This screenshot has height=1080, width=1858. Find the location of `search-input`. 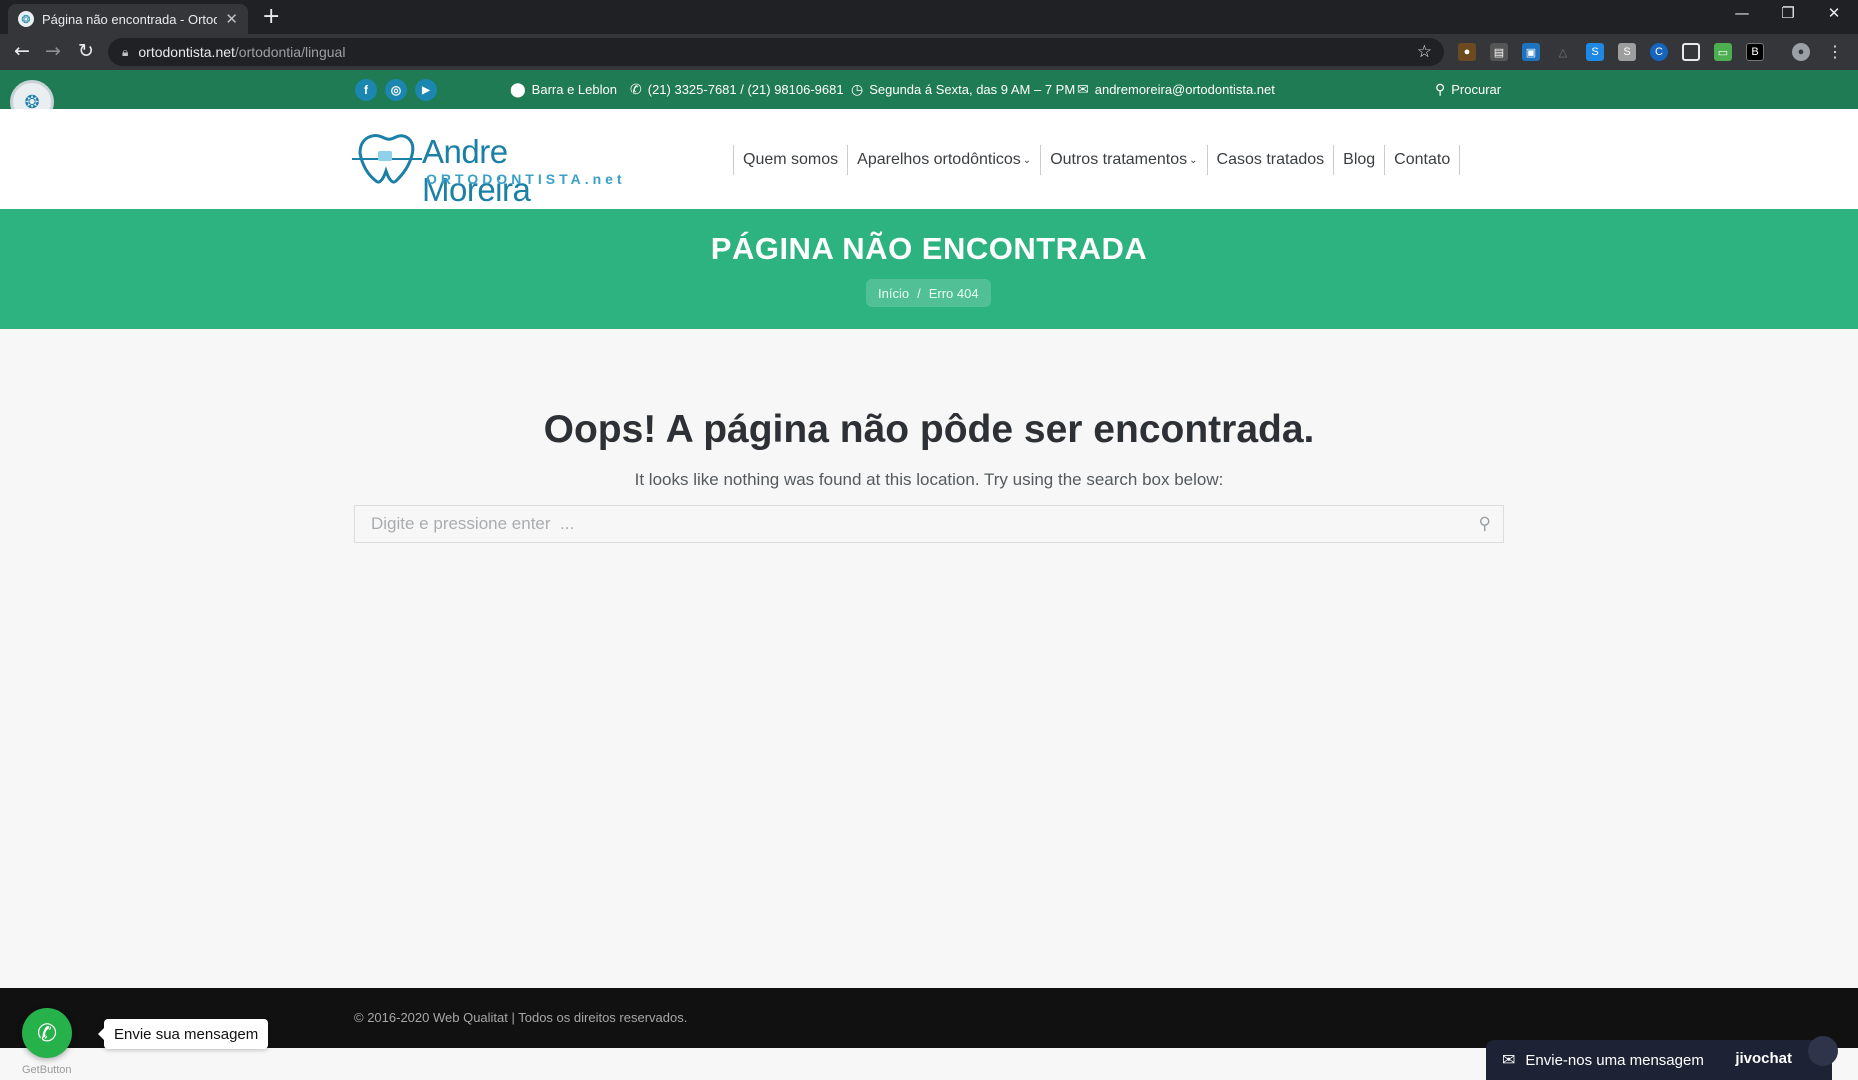

search-input is located at coordinates (929, 524).